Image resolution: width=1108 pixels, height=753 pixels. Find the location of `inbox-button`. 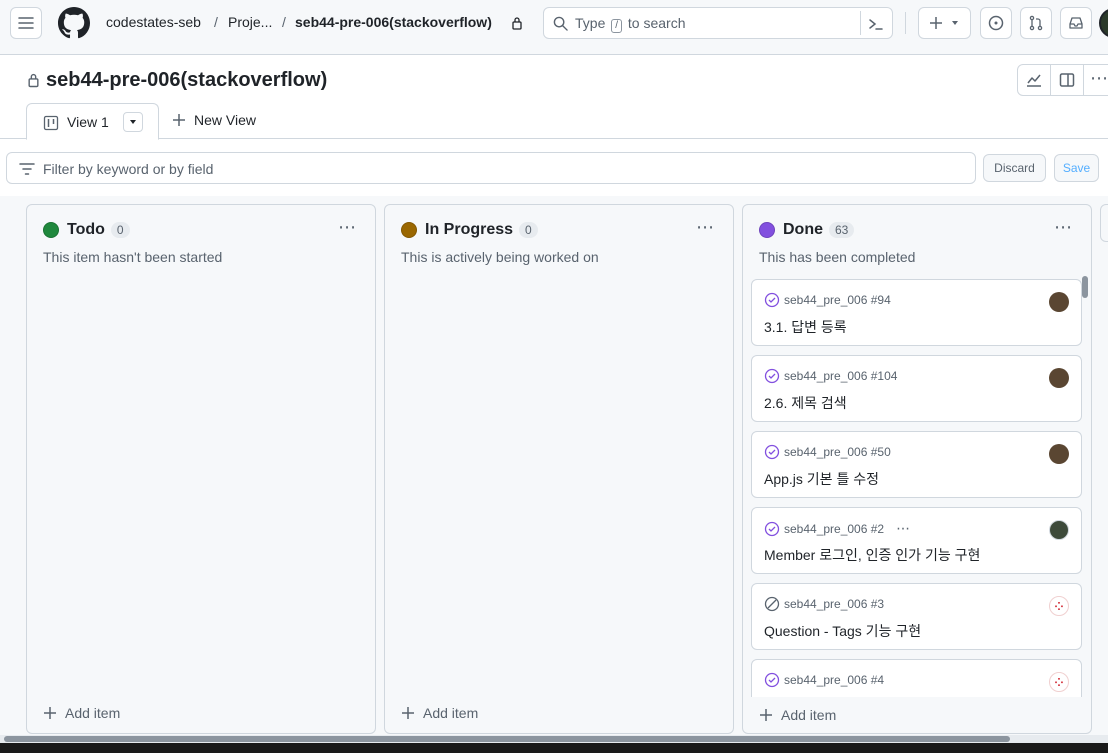

inbox-button is located at coordinates (1076, 23).